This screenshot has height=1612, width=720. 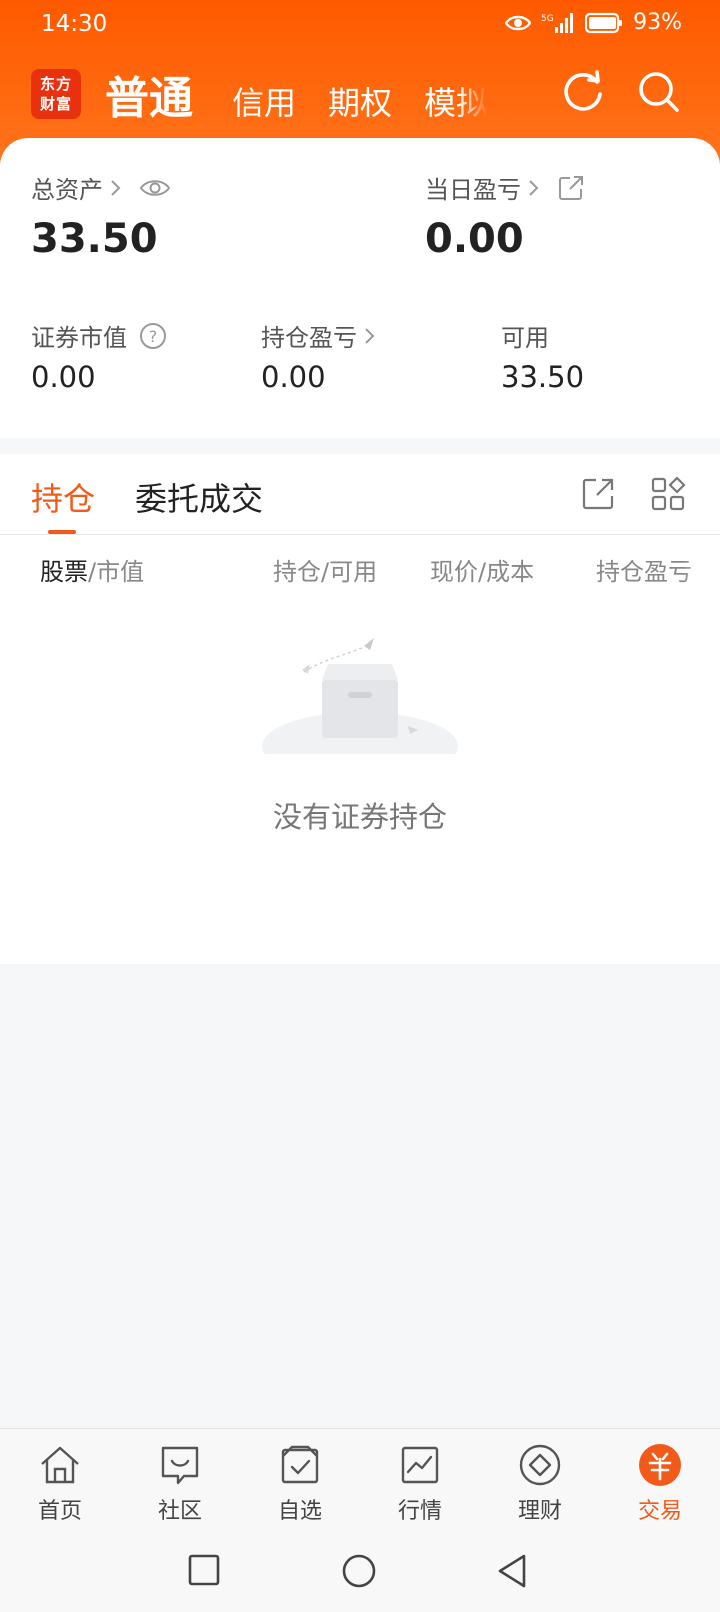 I want to click on grid-apps-icon, so click(x=668, y=494).